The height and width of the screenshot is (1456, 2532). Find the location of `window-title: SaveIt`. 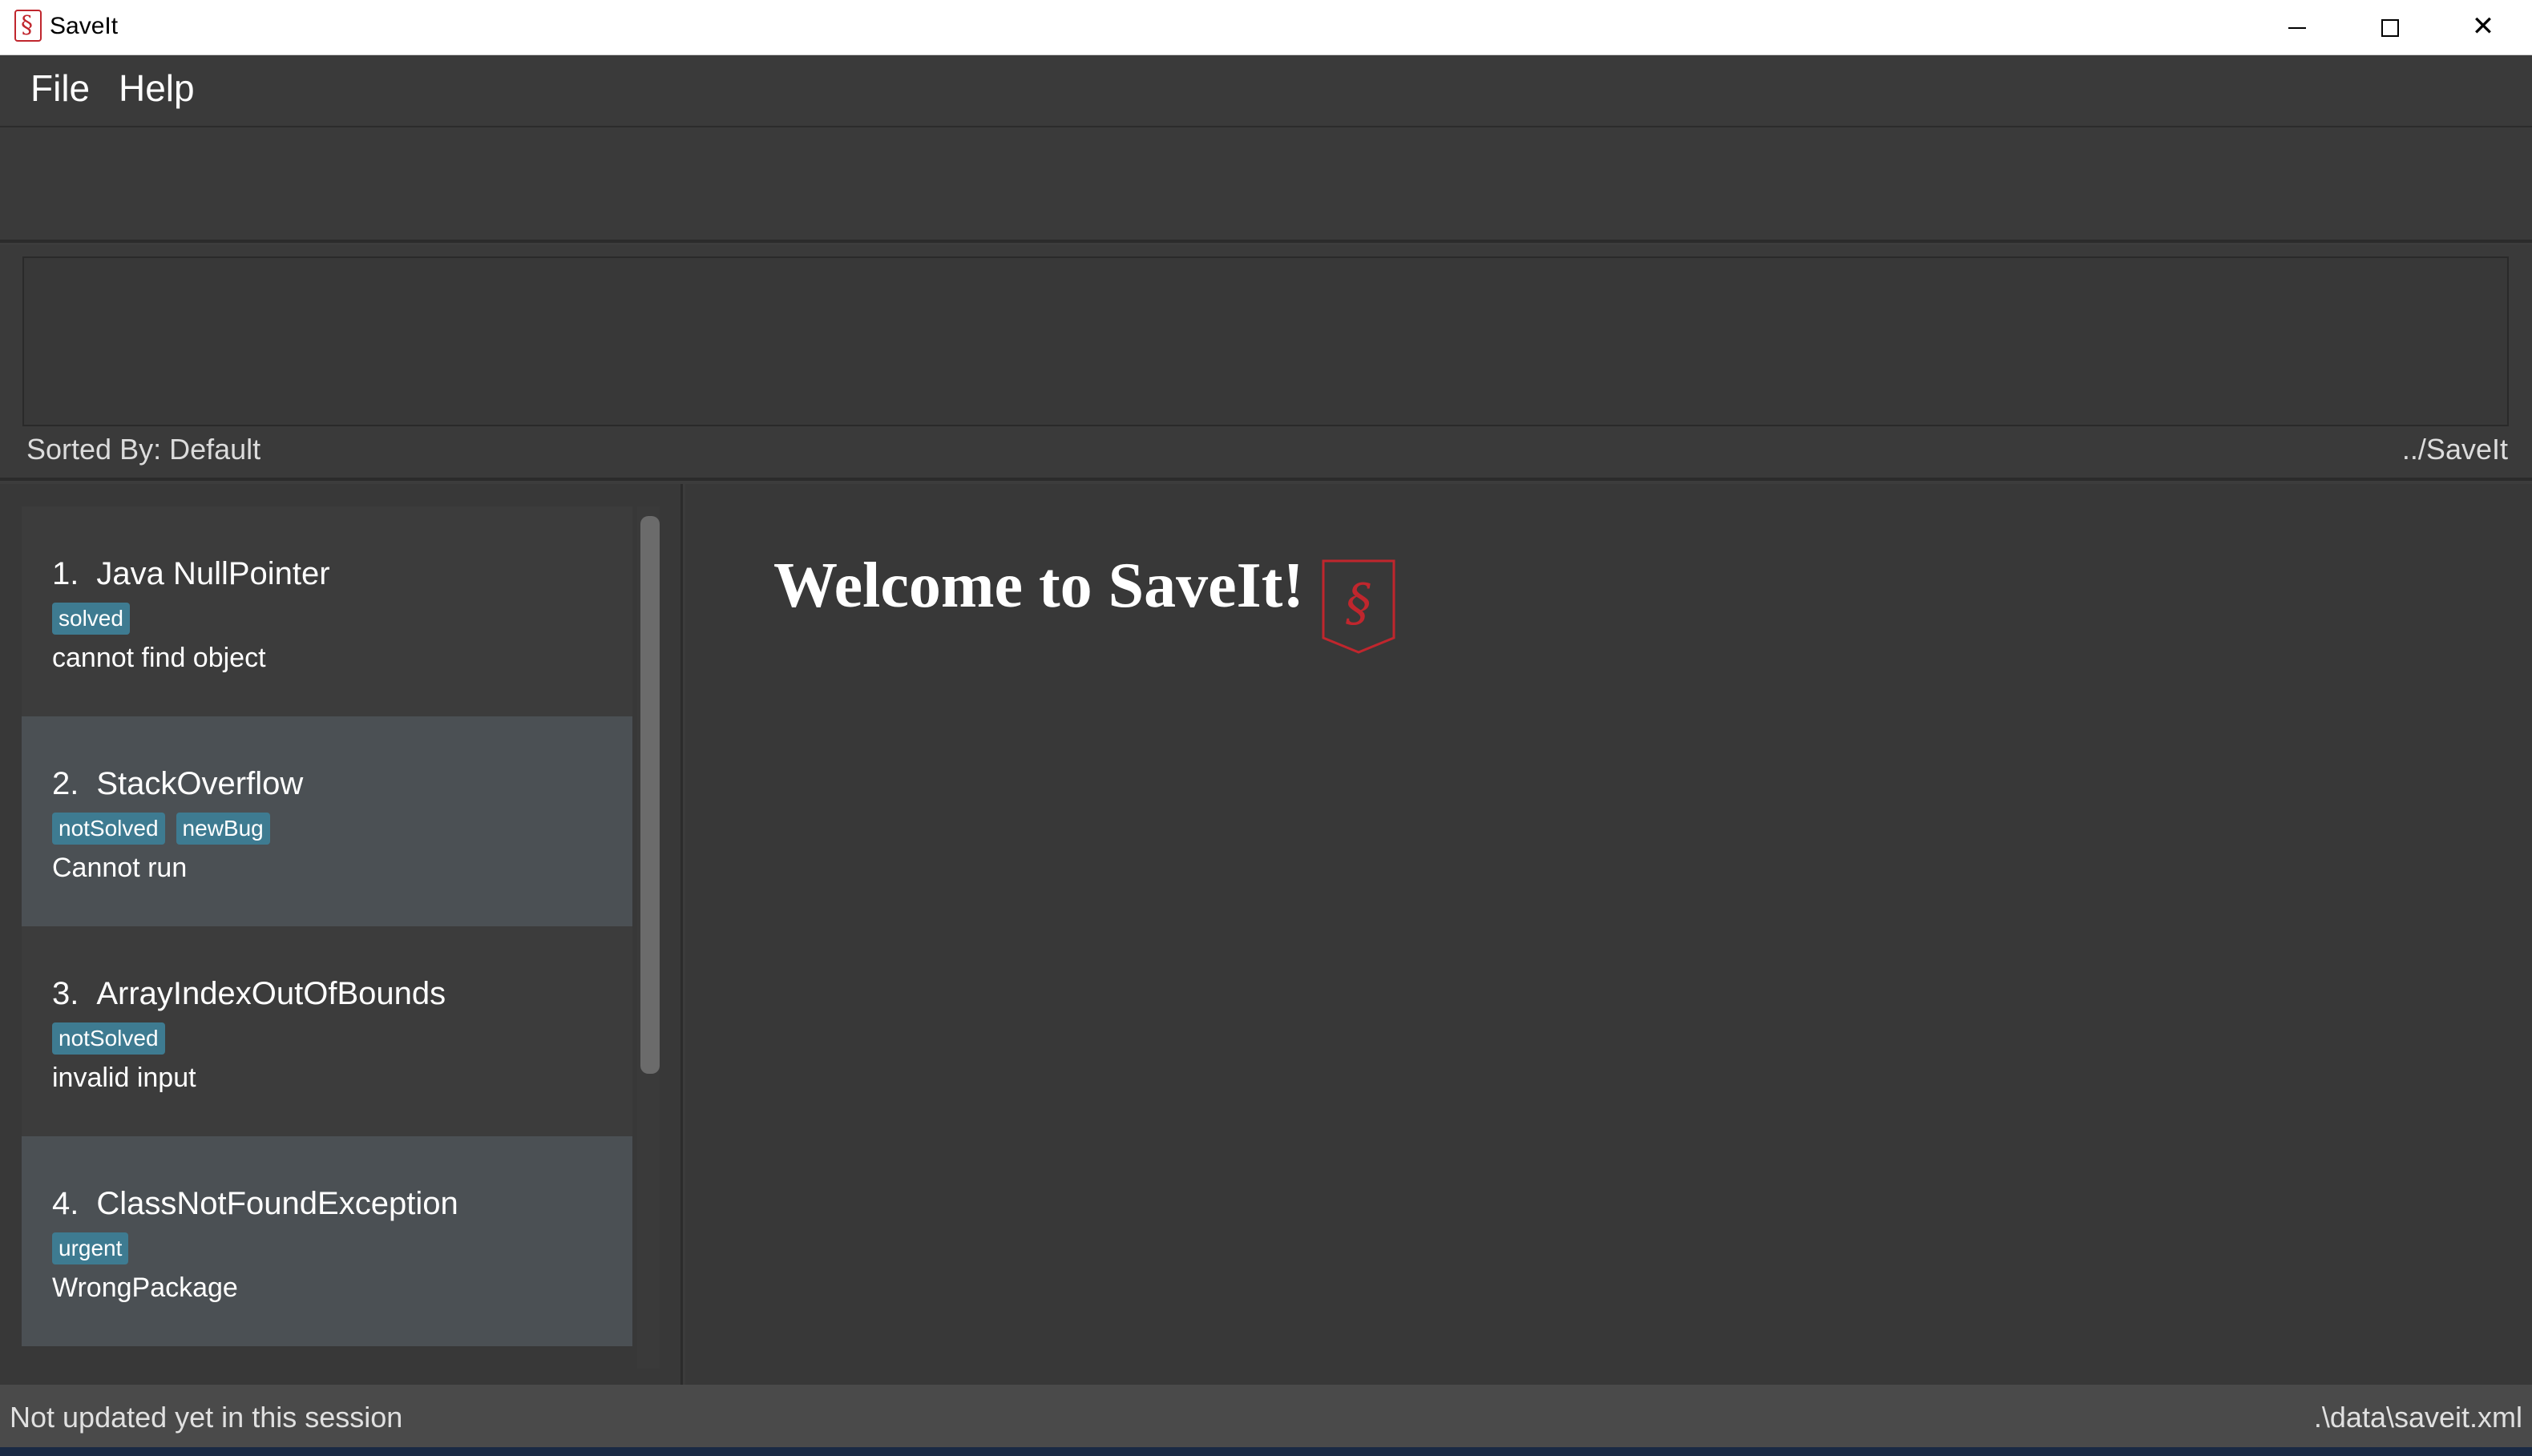

window-title: SaveIt is located at coordinates (84, 26).